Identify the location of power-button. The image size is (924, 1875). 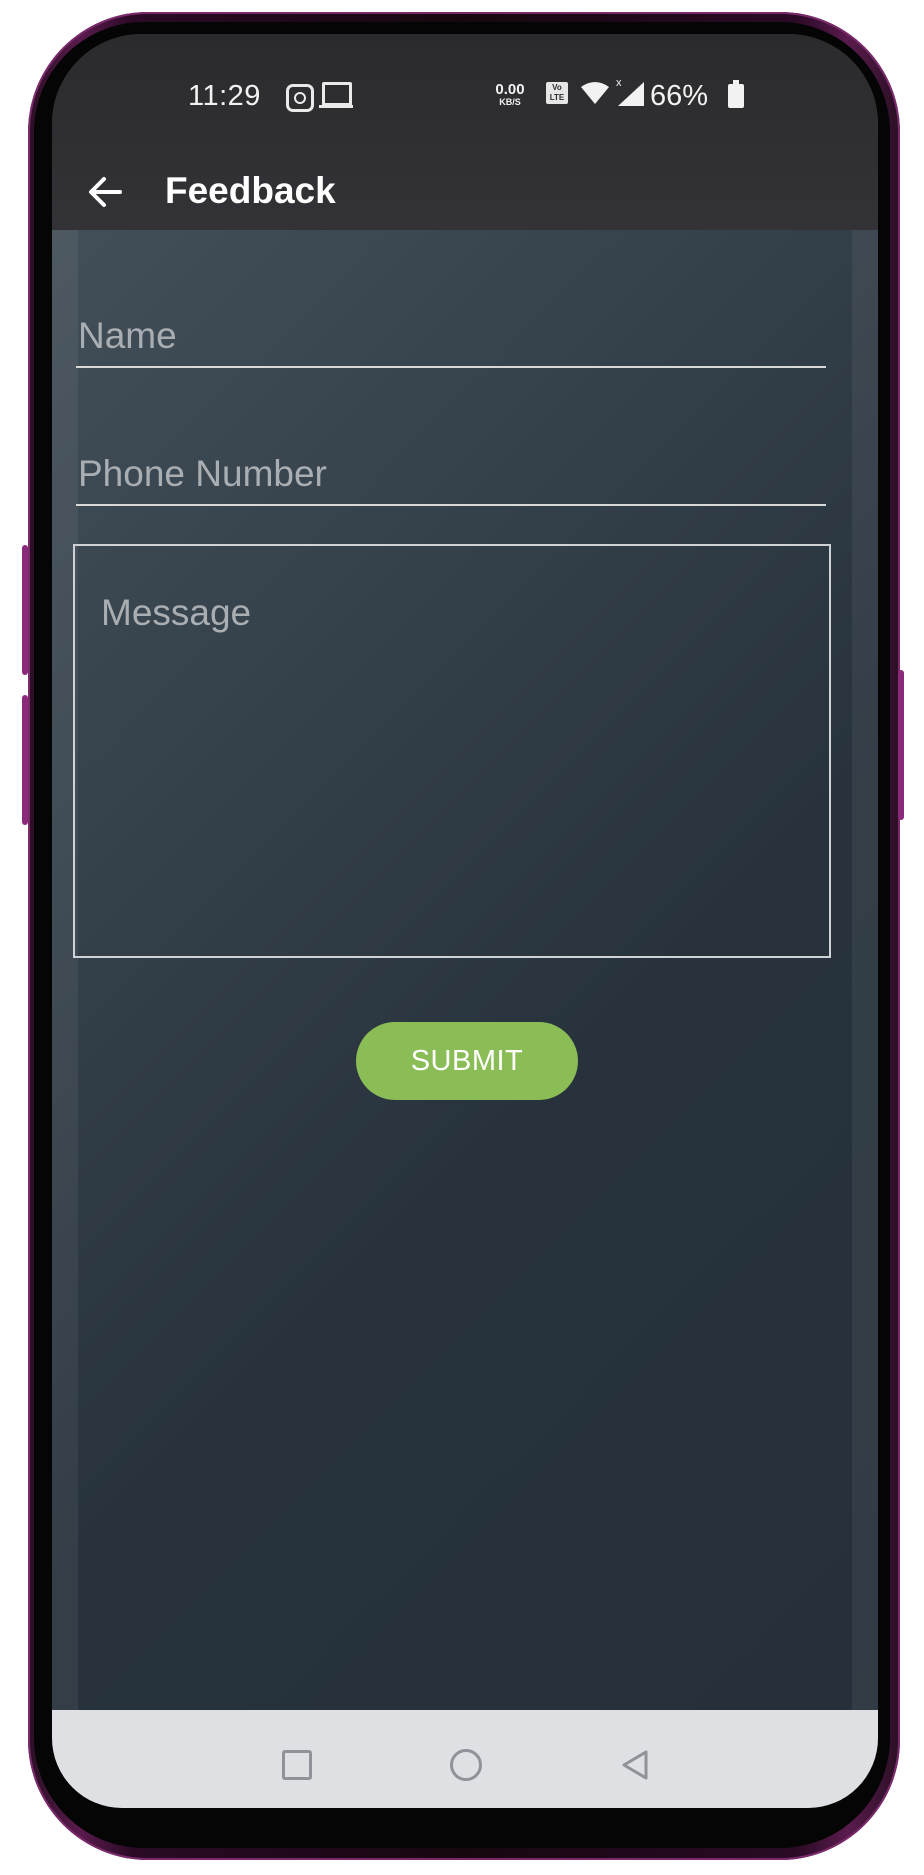
(901, 745).